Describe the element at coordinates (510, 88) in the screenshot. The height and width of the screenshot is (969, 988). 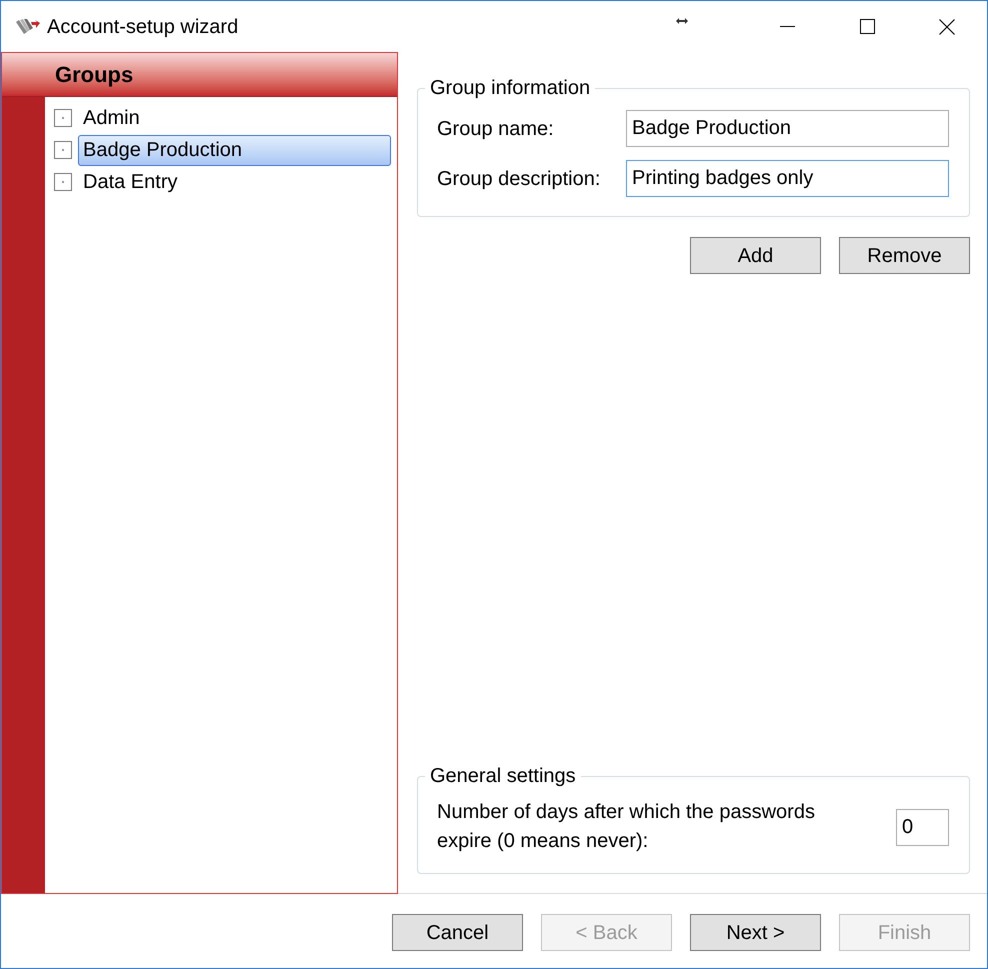
I see `group-information-legend: Group information` at that location.